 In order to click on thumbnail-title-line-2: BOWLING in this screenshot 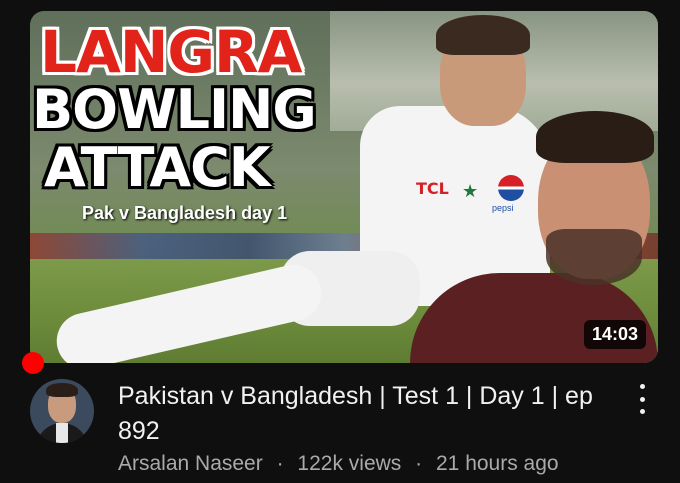, I will do `click(174, 109)`.